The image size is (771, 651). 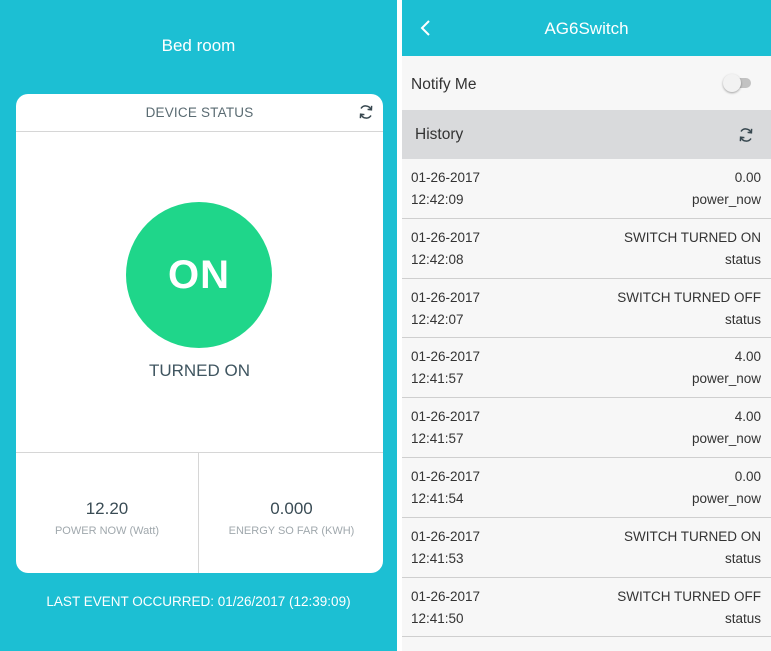 What do you see at coordinates (437, 498) in the screenshot?
I see `history-time: 12:41:54` at bounding box center [437, 498].